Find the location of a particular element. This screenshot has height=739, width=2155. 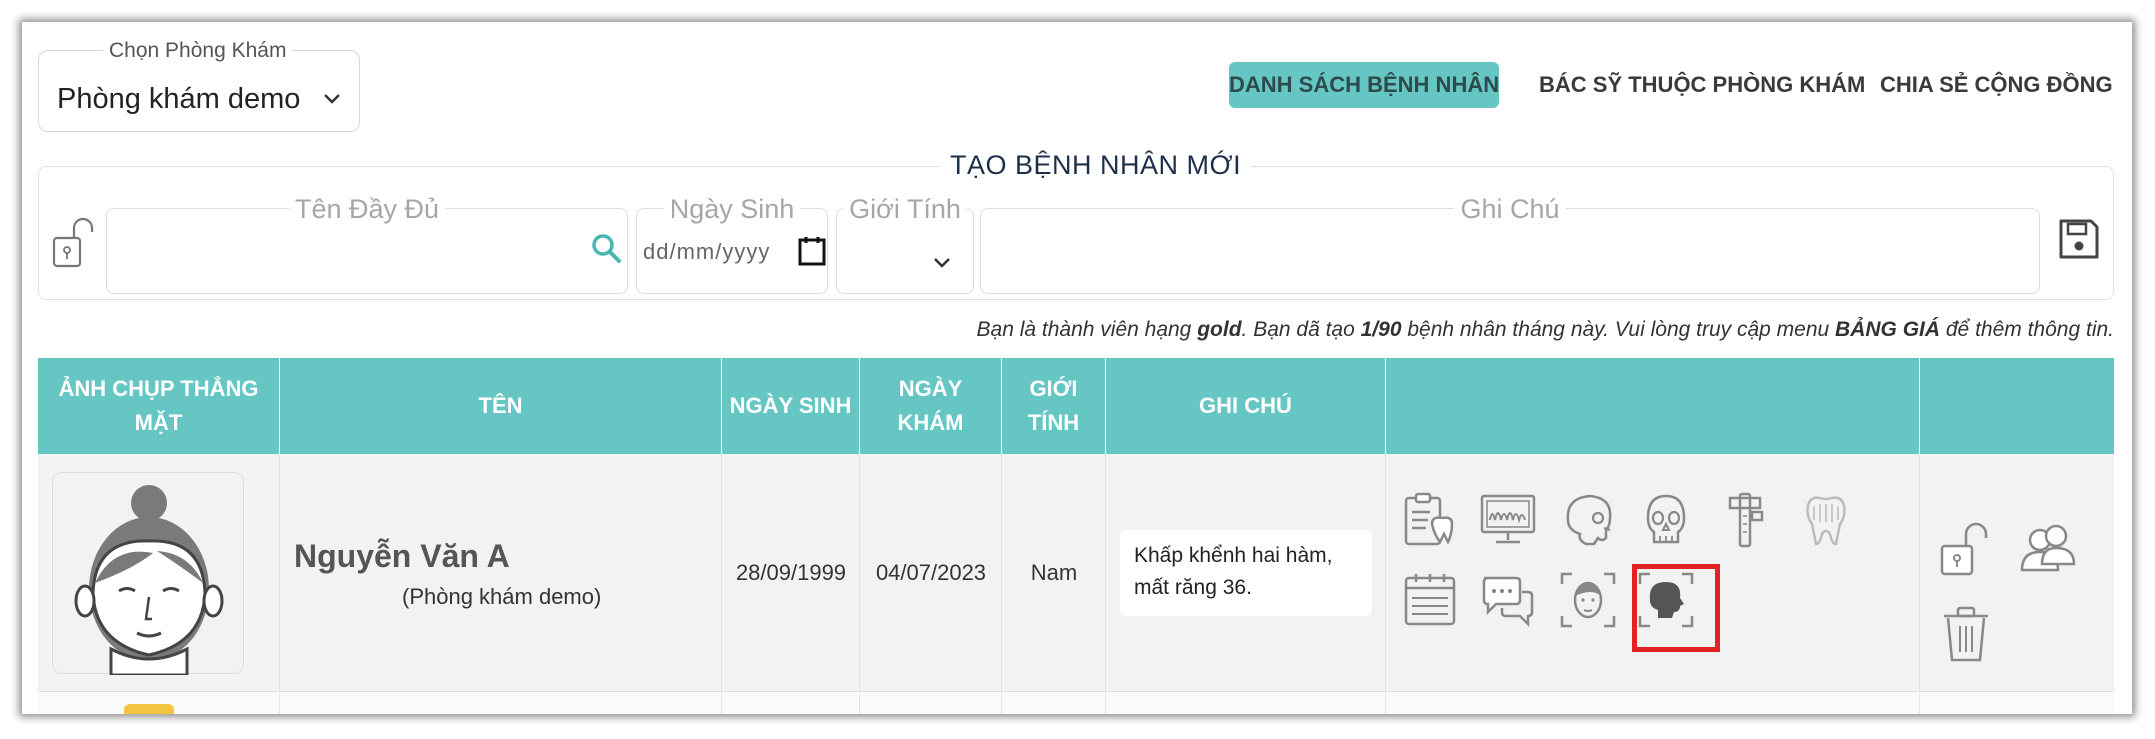

dob-field: Ngày Sinh dd/mm/yyyy is located at coordinates (732, 244).